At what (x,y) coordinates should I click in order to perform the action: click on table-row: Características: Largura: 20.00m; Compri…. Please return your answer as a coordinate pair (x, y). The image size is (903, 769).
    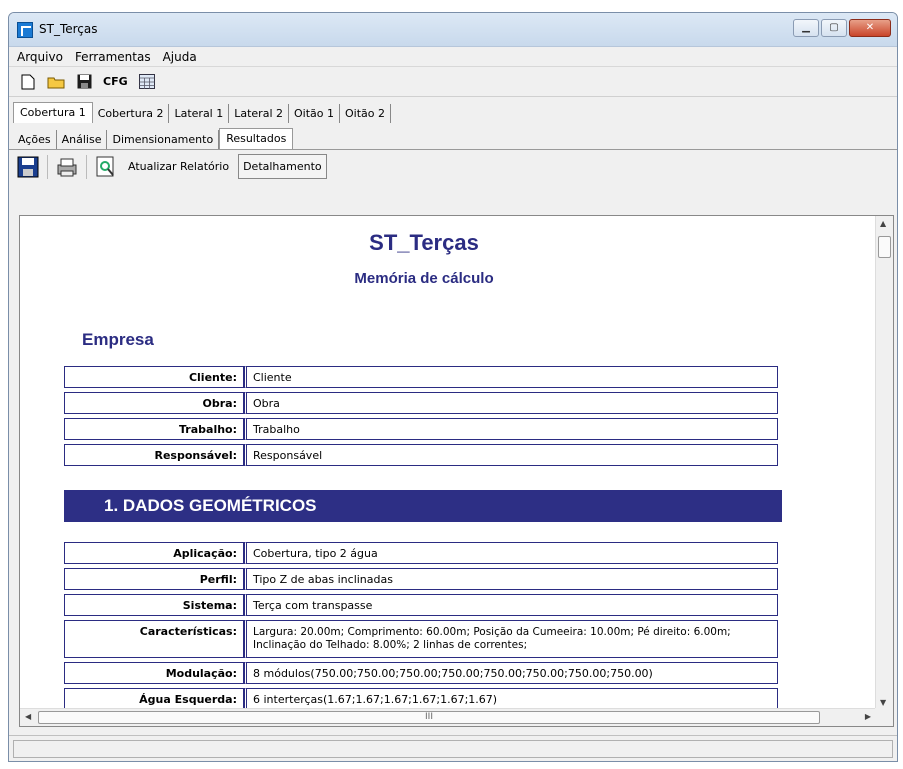
    Looking at the image, I should click on (421, 639).